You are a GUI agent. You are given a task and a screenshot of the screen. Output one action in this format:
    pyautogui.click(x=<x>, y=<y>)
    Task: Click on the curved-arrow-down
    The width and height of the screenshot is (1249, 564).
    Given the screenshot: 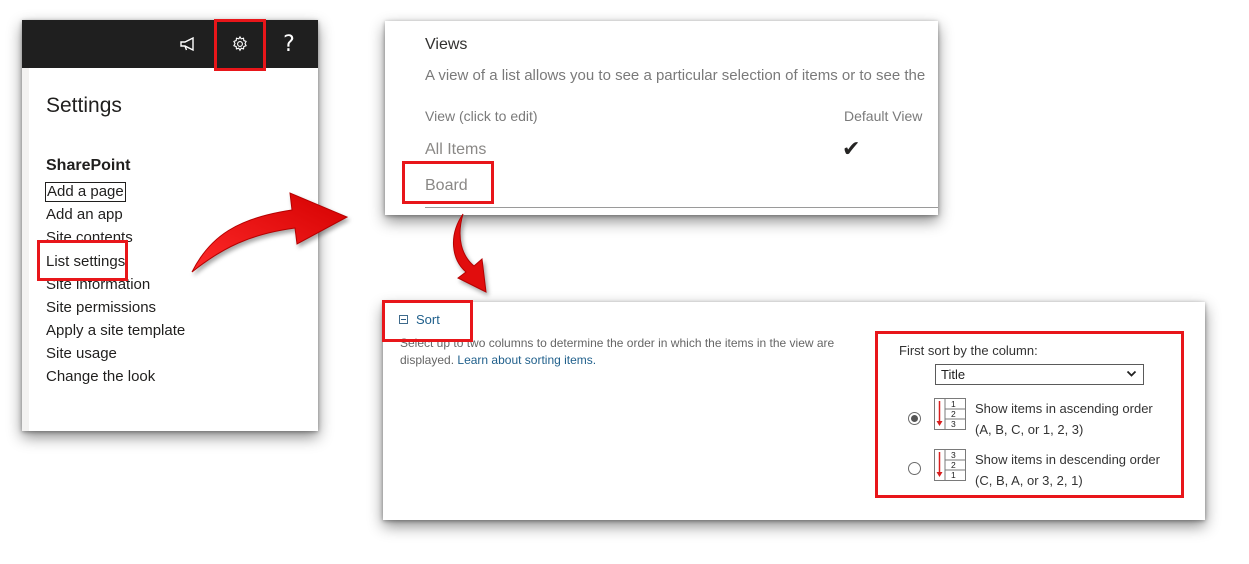 What is the action you would take?
    pyautogui.click(x=469, y=253)
    